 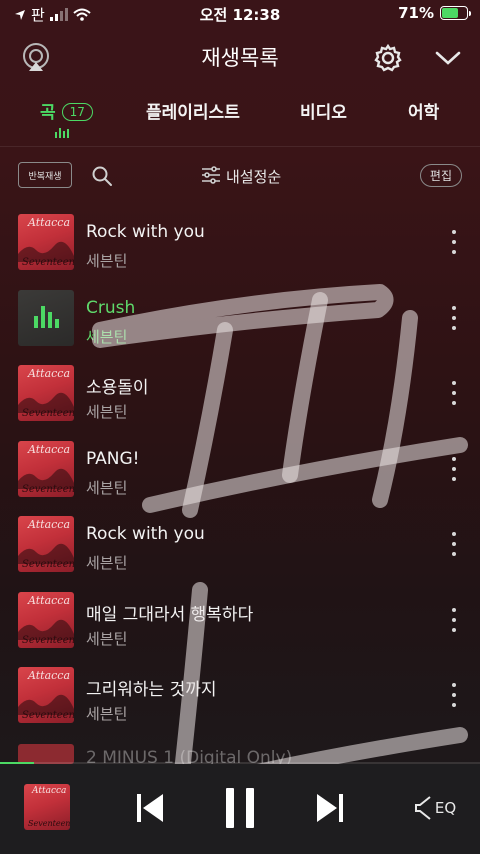 I want to click on pause-icon, so click(x=240, y=808).